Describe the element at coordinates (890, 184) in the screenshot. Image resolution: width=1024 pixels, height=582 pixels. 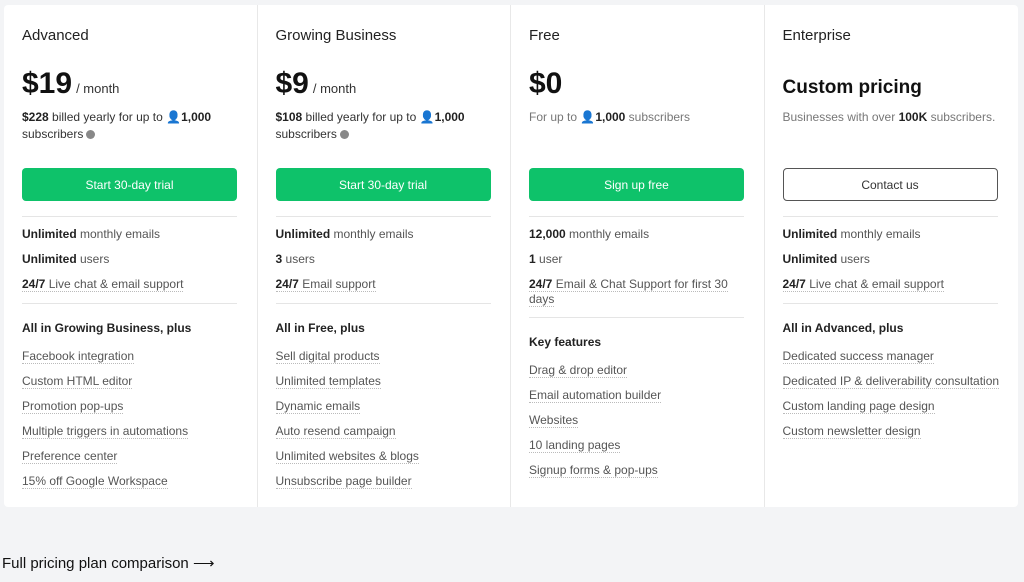
I see `contact-us-button: Contact us` at that location.